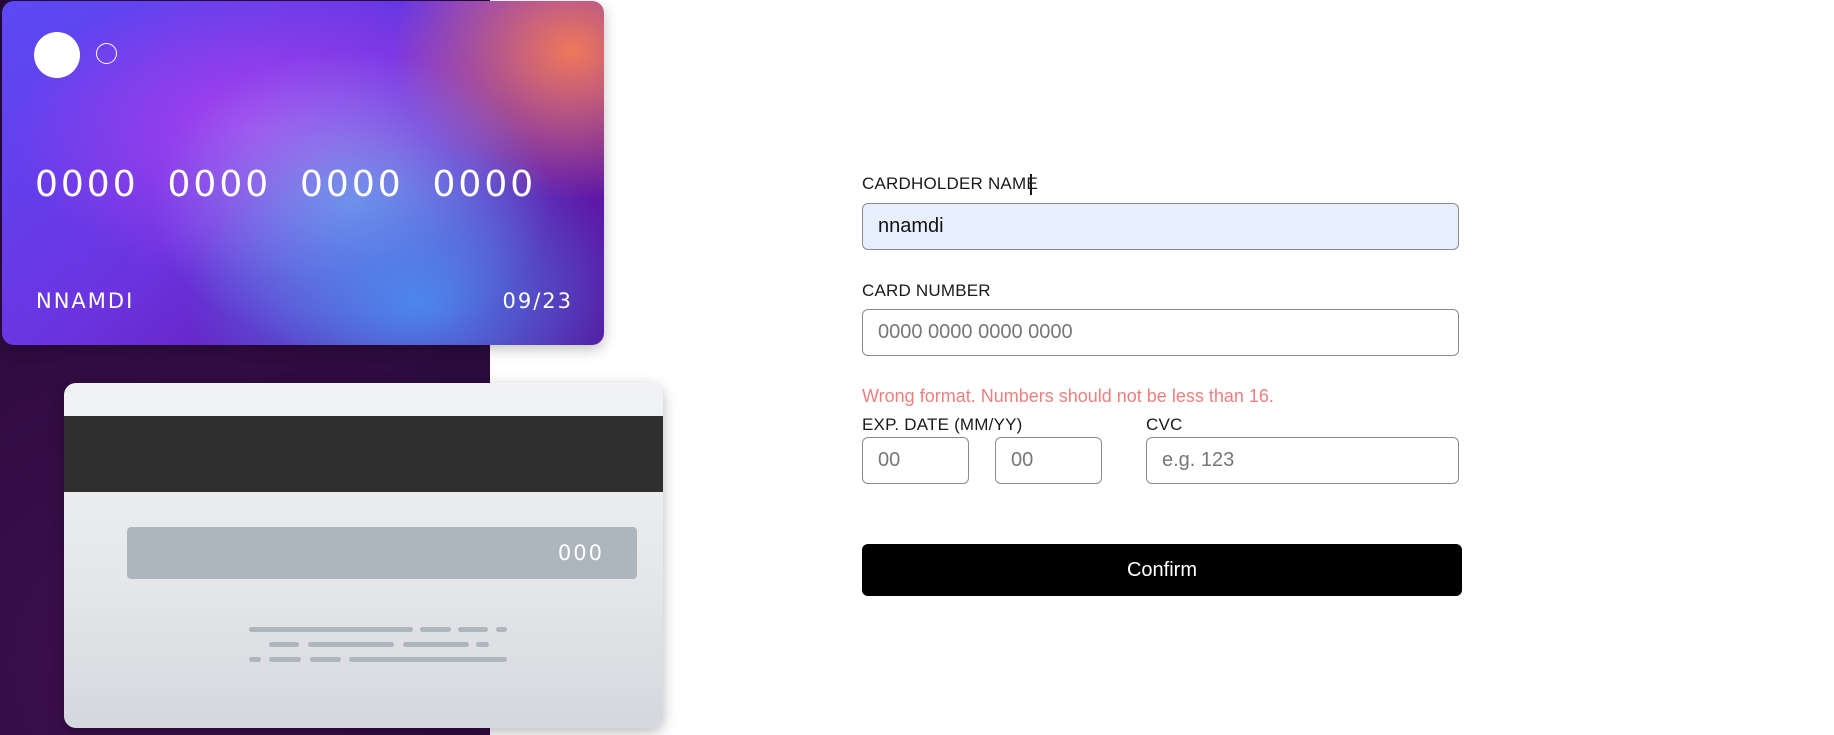 This screenshot has height=735, width=1834. I want to click on confirm-button: Confirm, so click(1162, 570).